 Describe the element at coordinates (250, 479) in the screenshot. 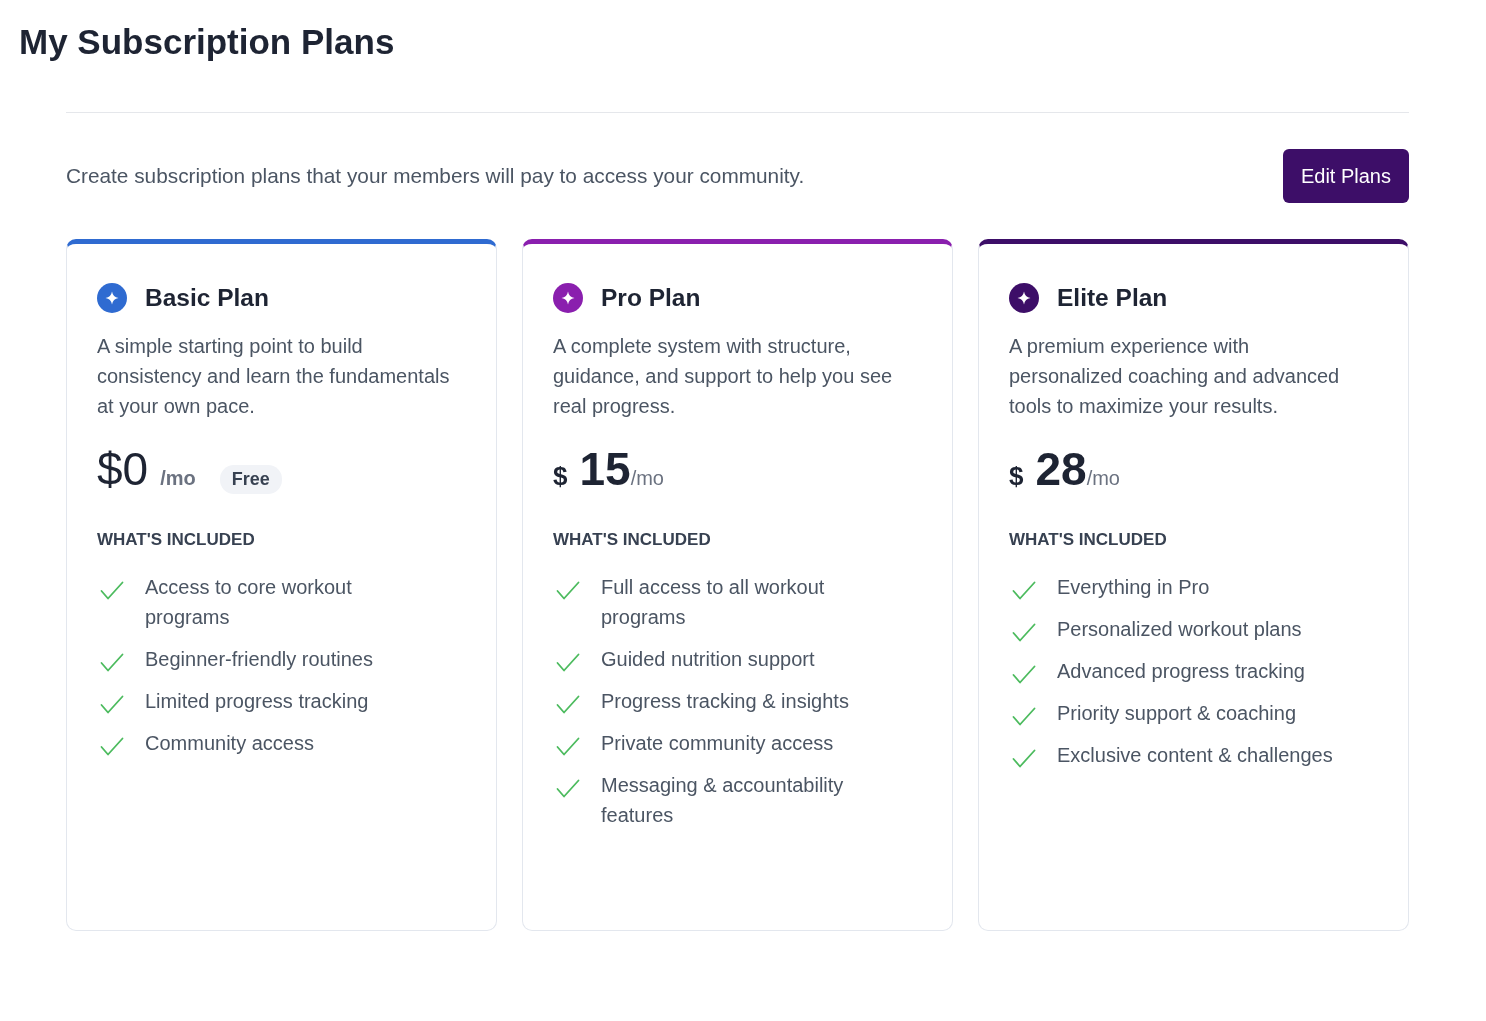

I see `free-badge: Free` at that location.